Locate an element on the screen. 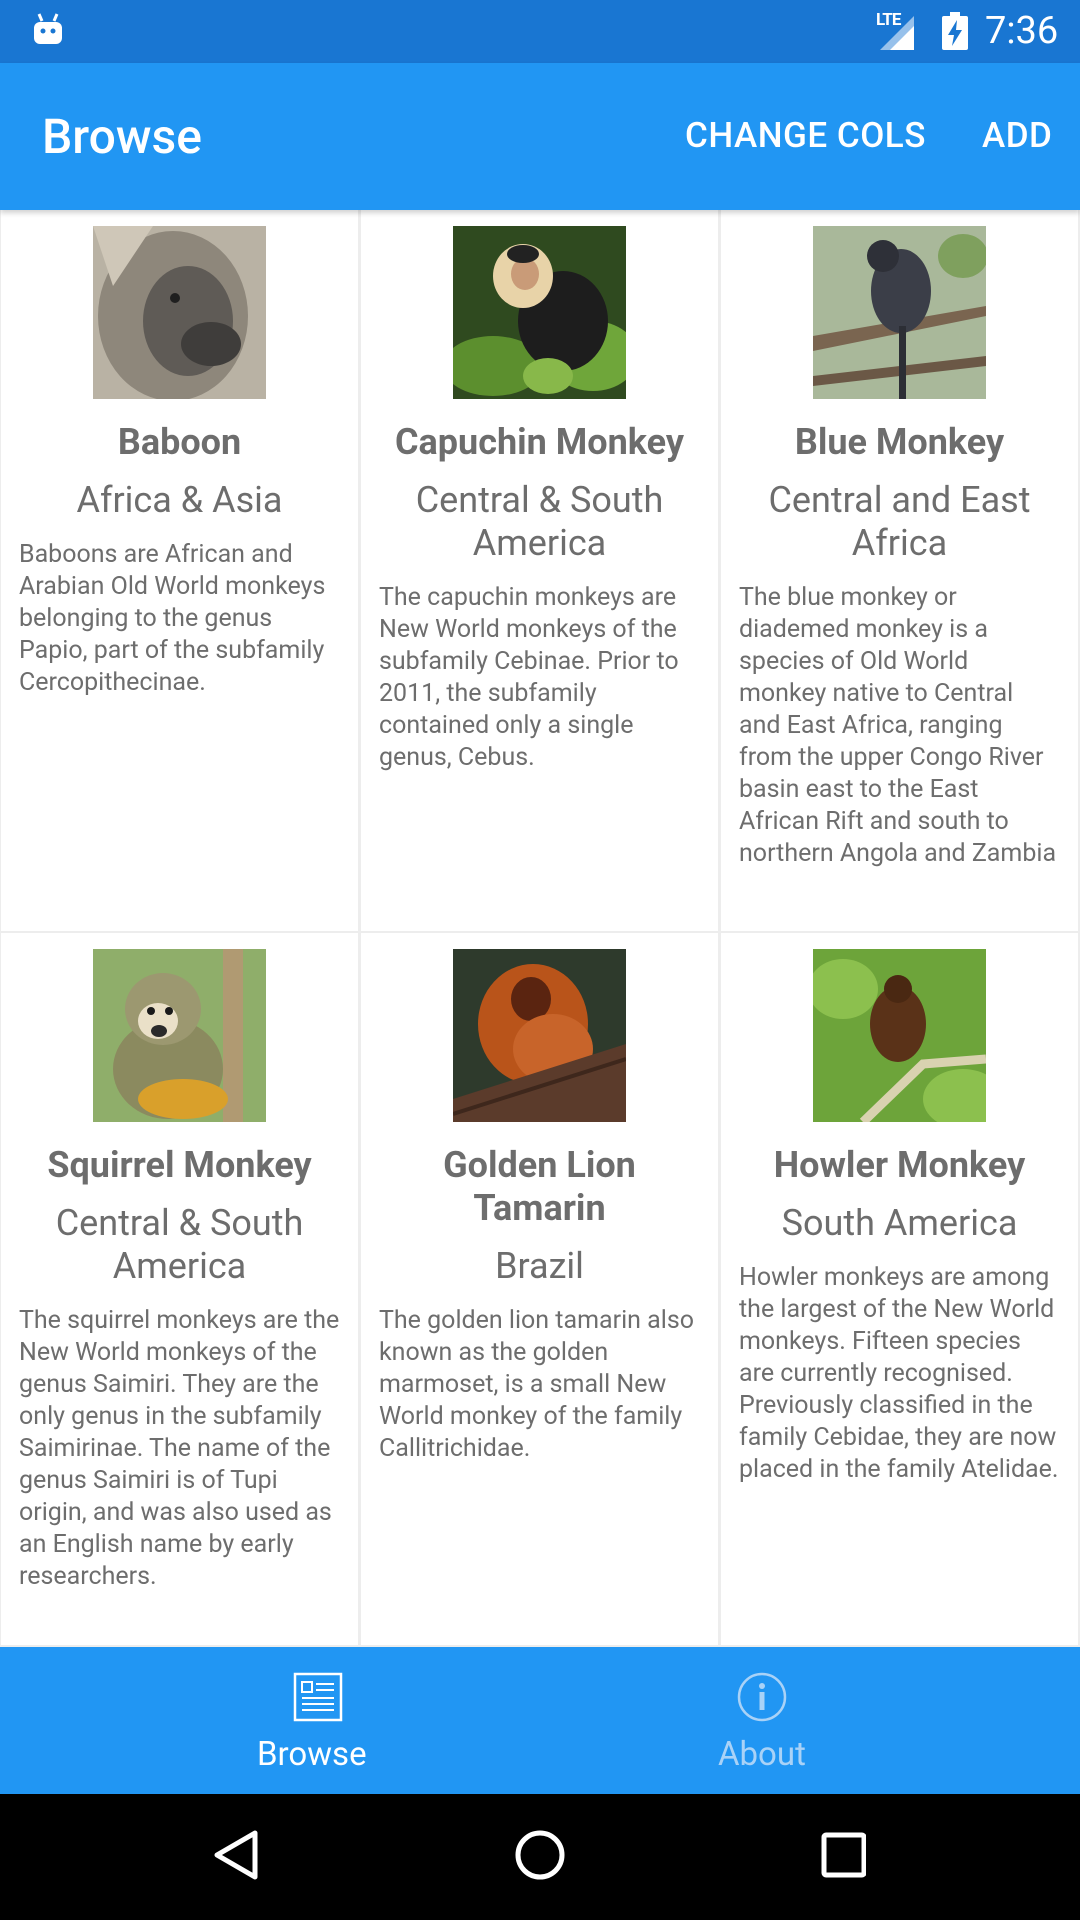 The height and width of the screenshot is (1920, 1080). animal-name: Howler Monkey is located at coordinates (899, 1165).